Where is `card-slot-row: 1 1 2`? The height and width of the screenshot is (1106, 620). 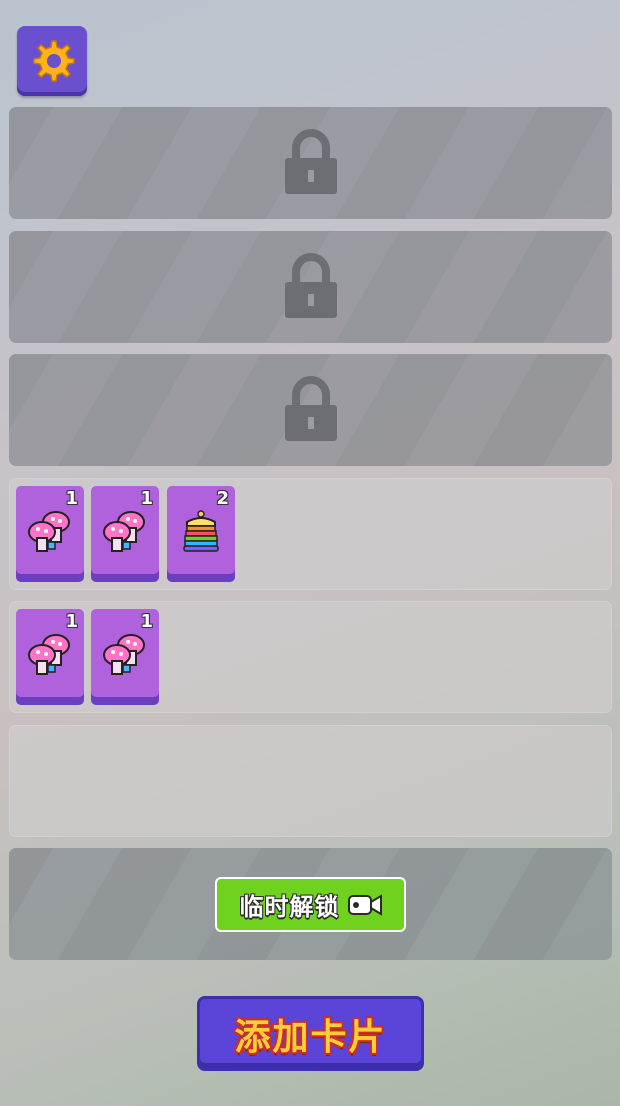 card-slot-row: 1 1 2 is located at coordinates (310, 534).